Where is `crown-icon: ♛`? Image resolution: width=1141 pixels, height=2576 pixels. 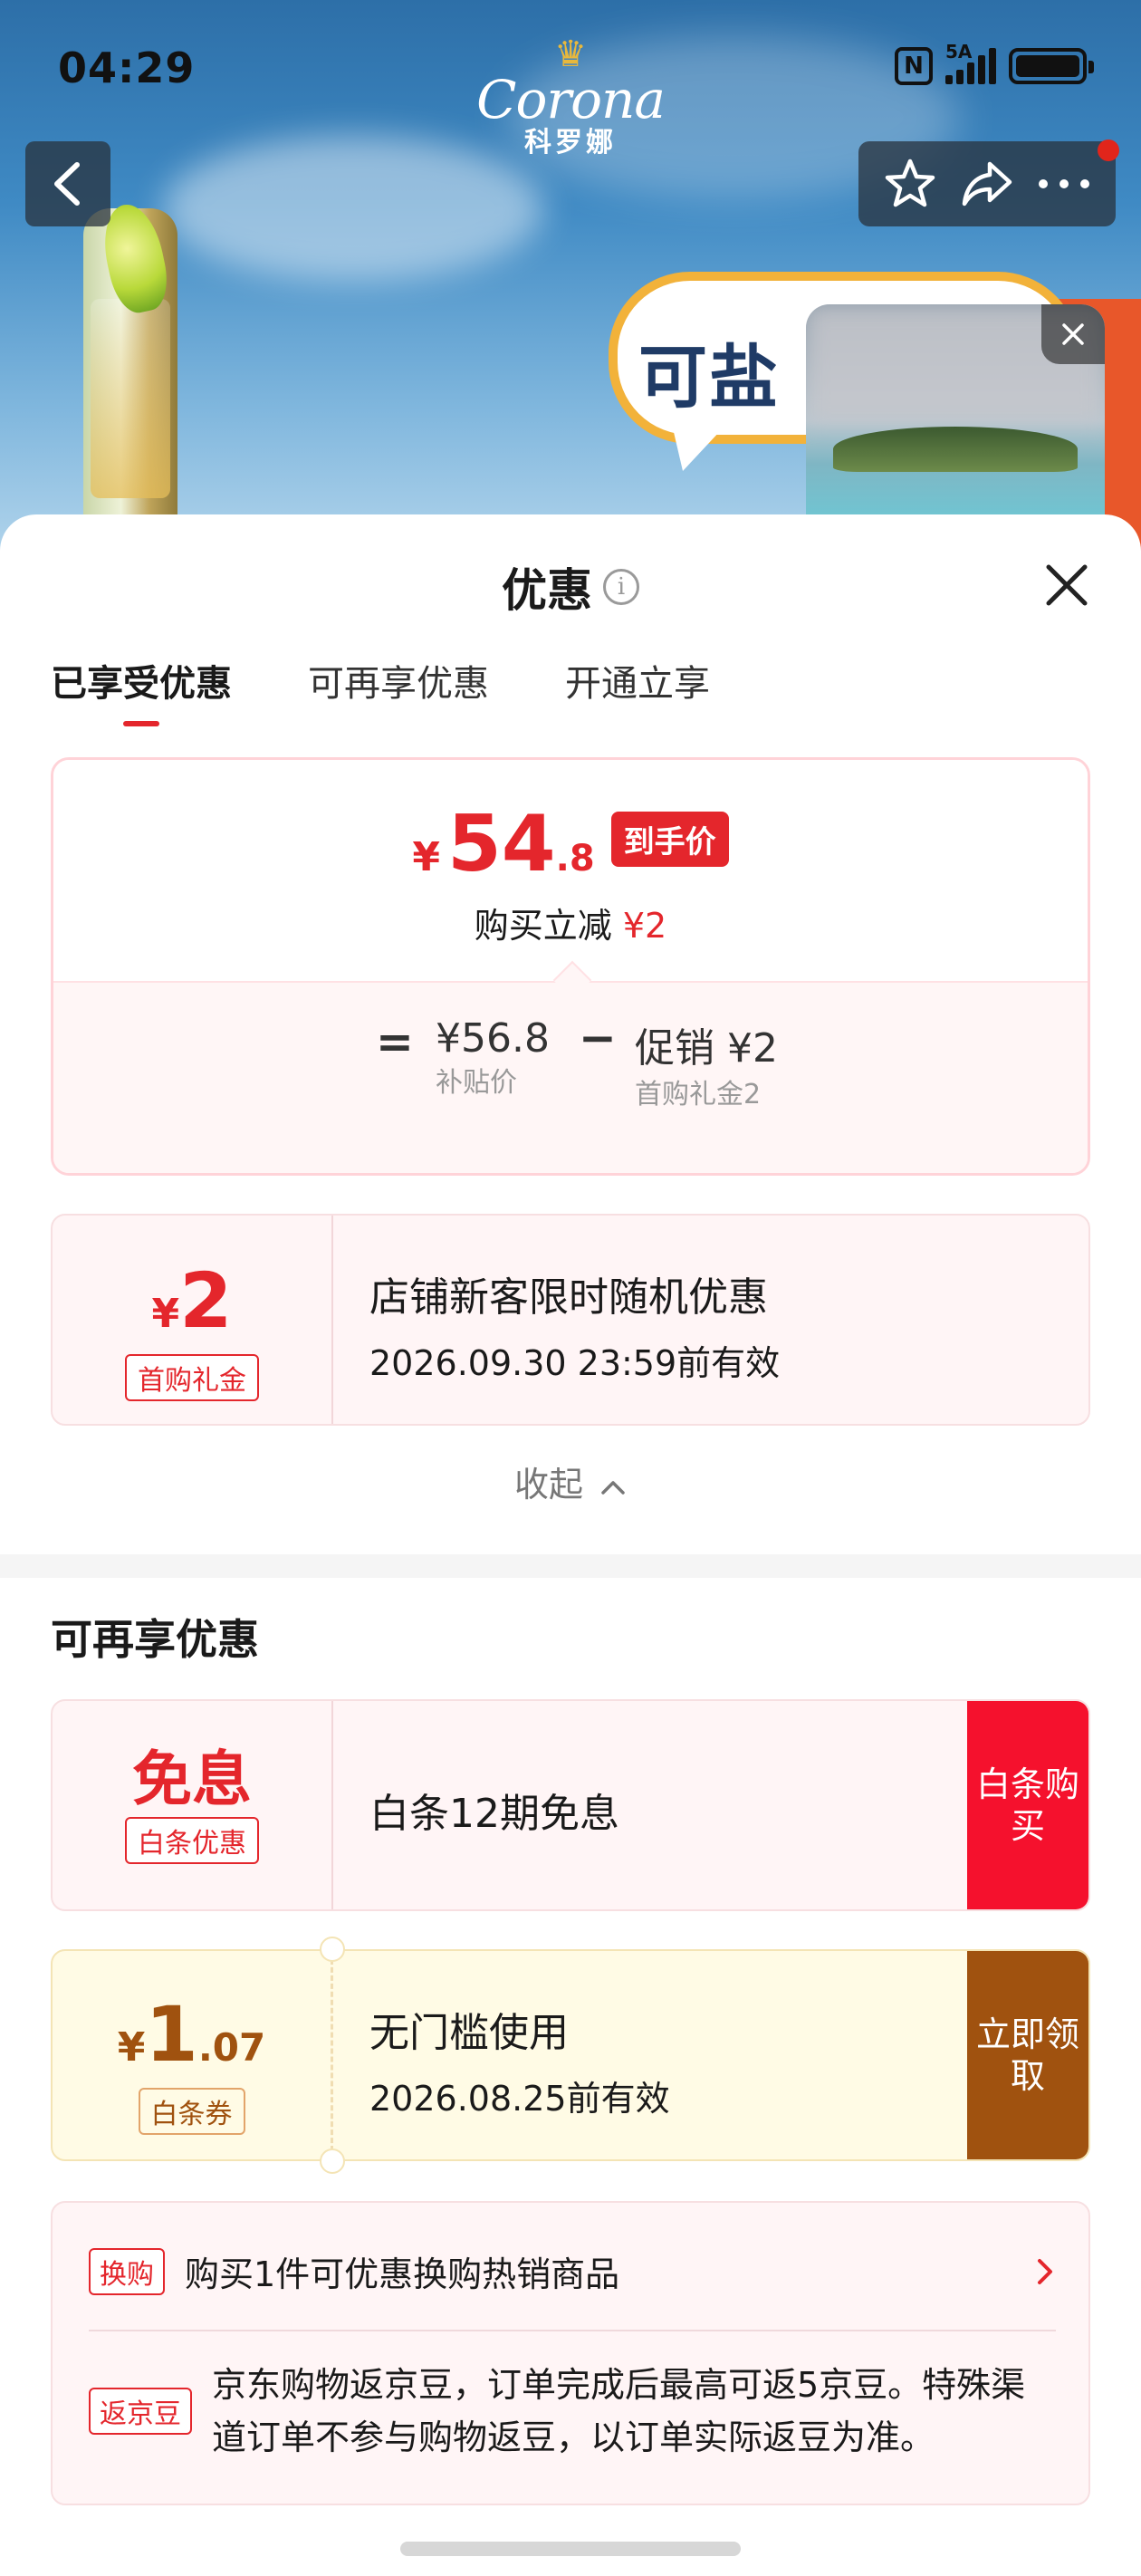
crown-icon: ♛ is located at coordinates (570, 54).